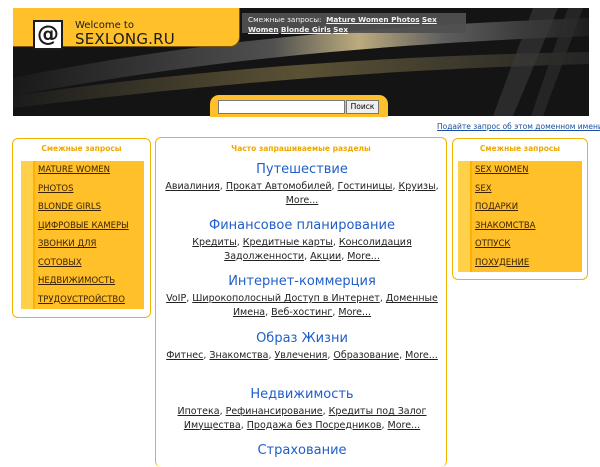 This screenshot has width=600, height=467. I want to click on related-top-link-1: Mature Women Photos, so click(372, 19).